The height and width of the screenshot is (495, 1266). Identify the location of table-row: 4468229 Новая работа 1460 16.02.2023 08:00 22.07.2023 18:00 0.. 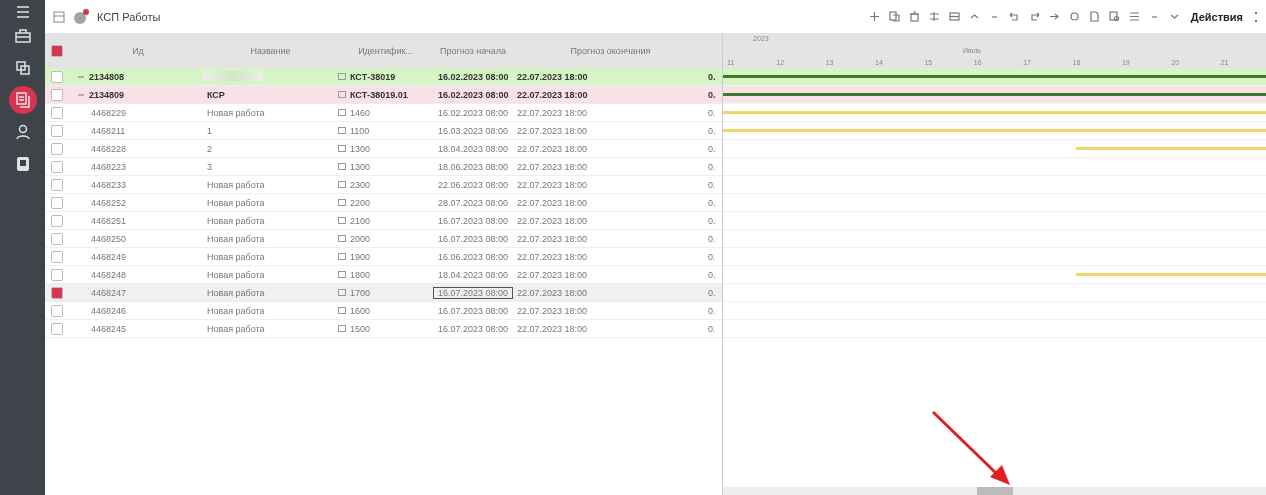
(383, 113).